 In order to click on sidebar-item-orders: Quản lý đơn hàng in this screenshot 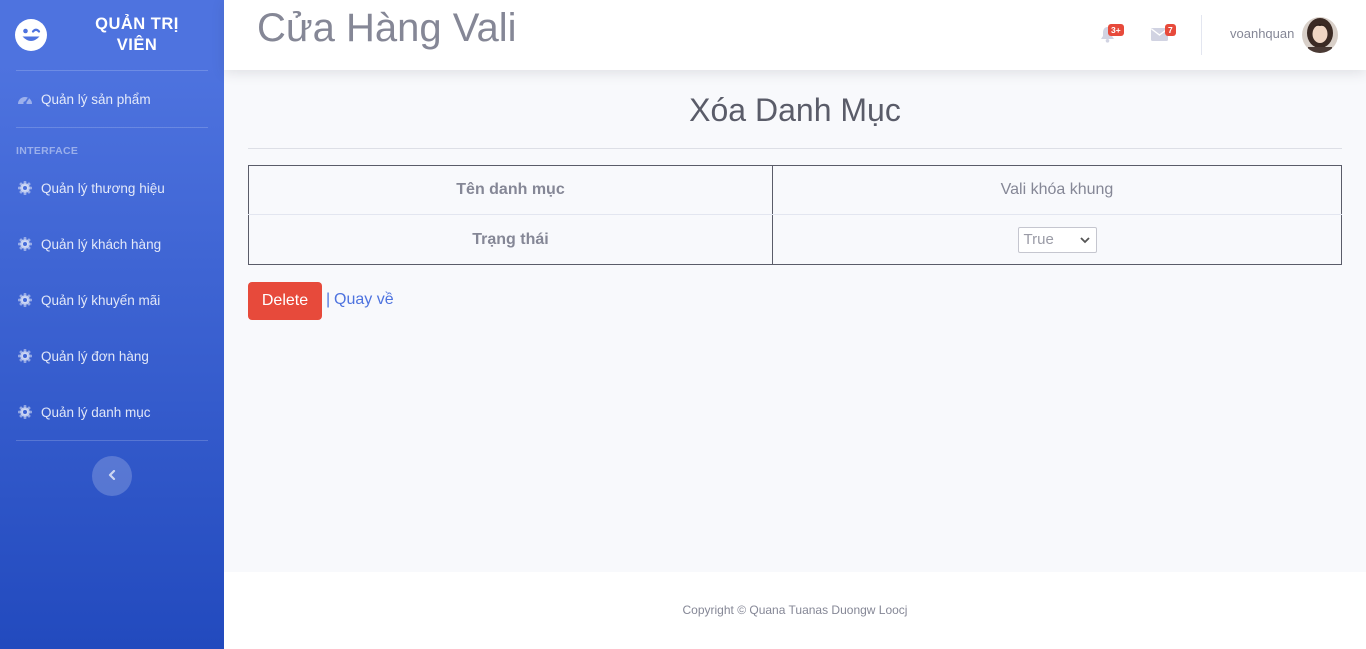, I will do `click(112, 356)`.